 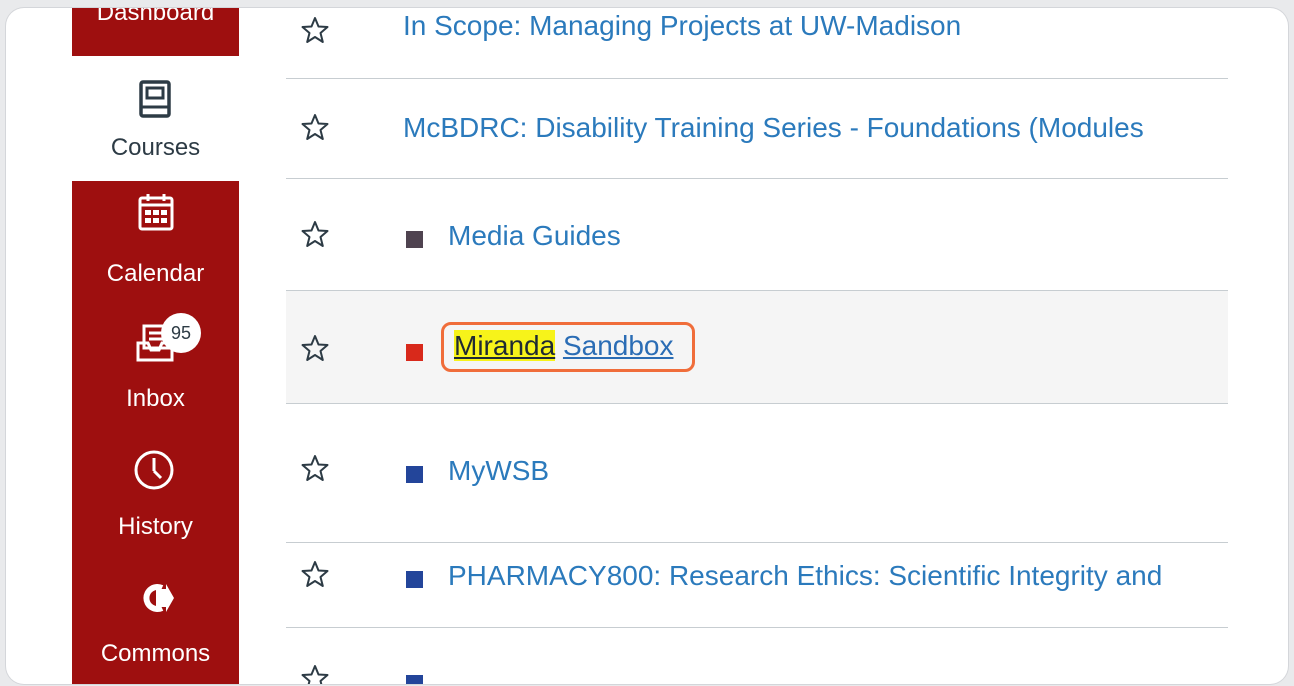 I want to click on course-row: MyWSB, so click(x=757, y=473).